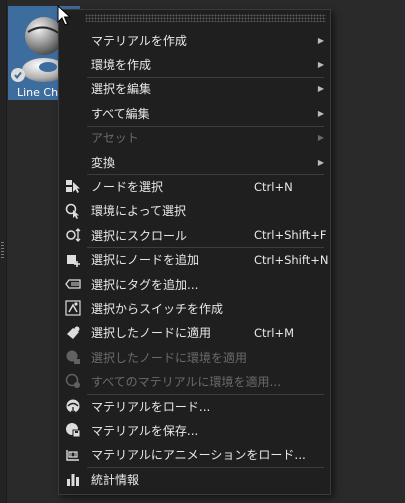 This screenshot has height=503, width=405. Describe the element at coordinates (115, 479) in the screenshot. I see `menu-item-label: 統計情報` at that location.